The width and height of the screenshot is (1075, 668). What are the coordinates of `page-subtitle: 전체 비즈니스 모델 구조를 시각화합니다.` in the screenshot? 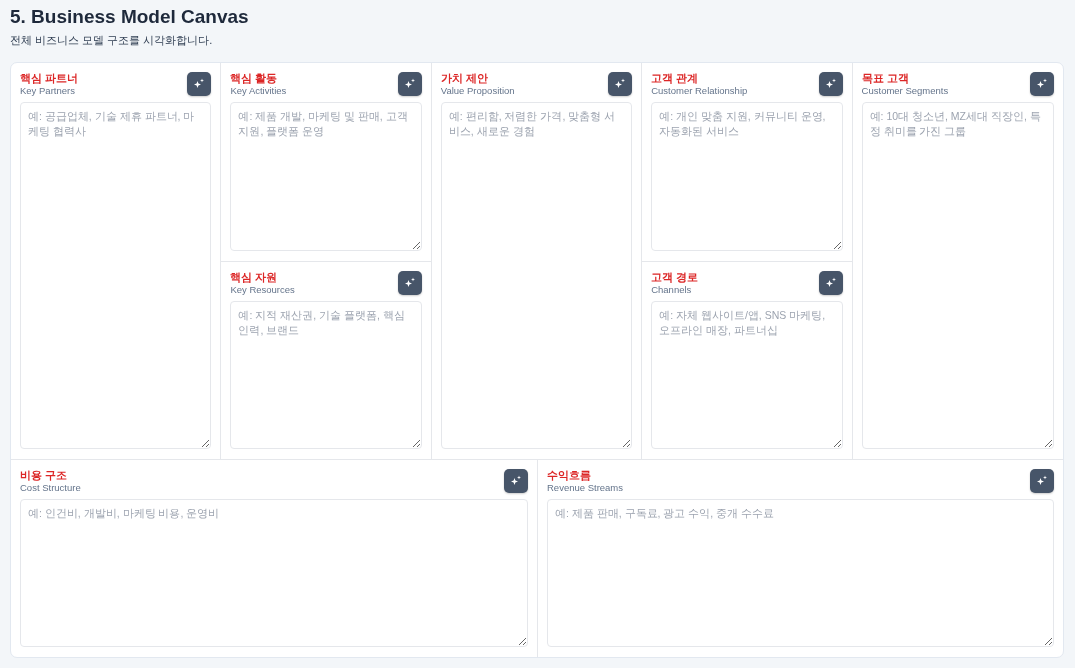 It's located at (112, 40).